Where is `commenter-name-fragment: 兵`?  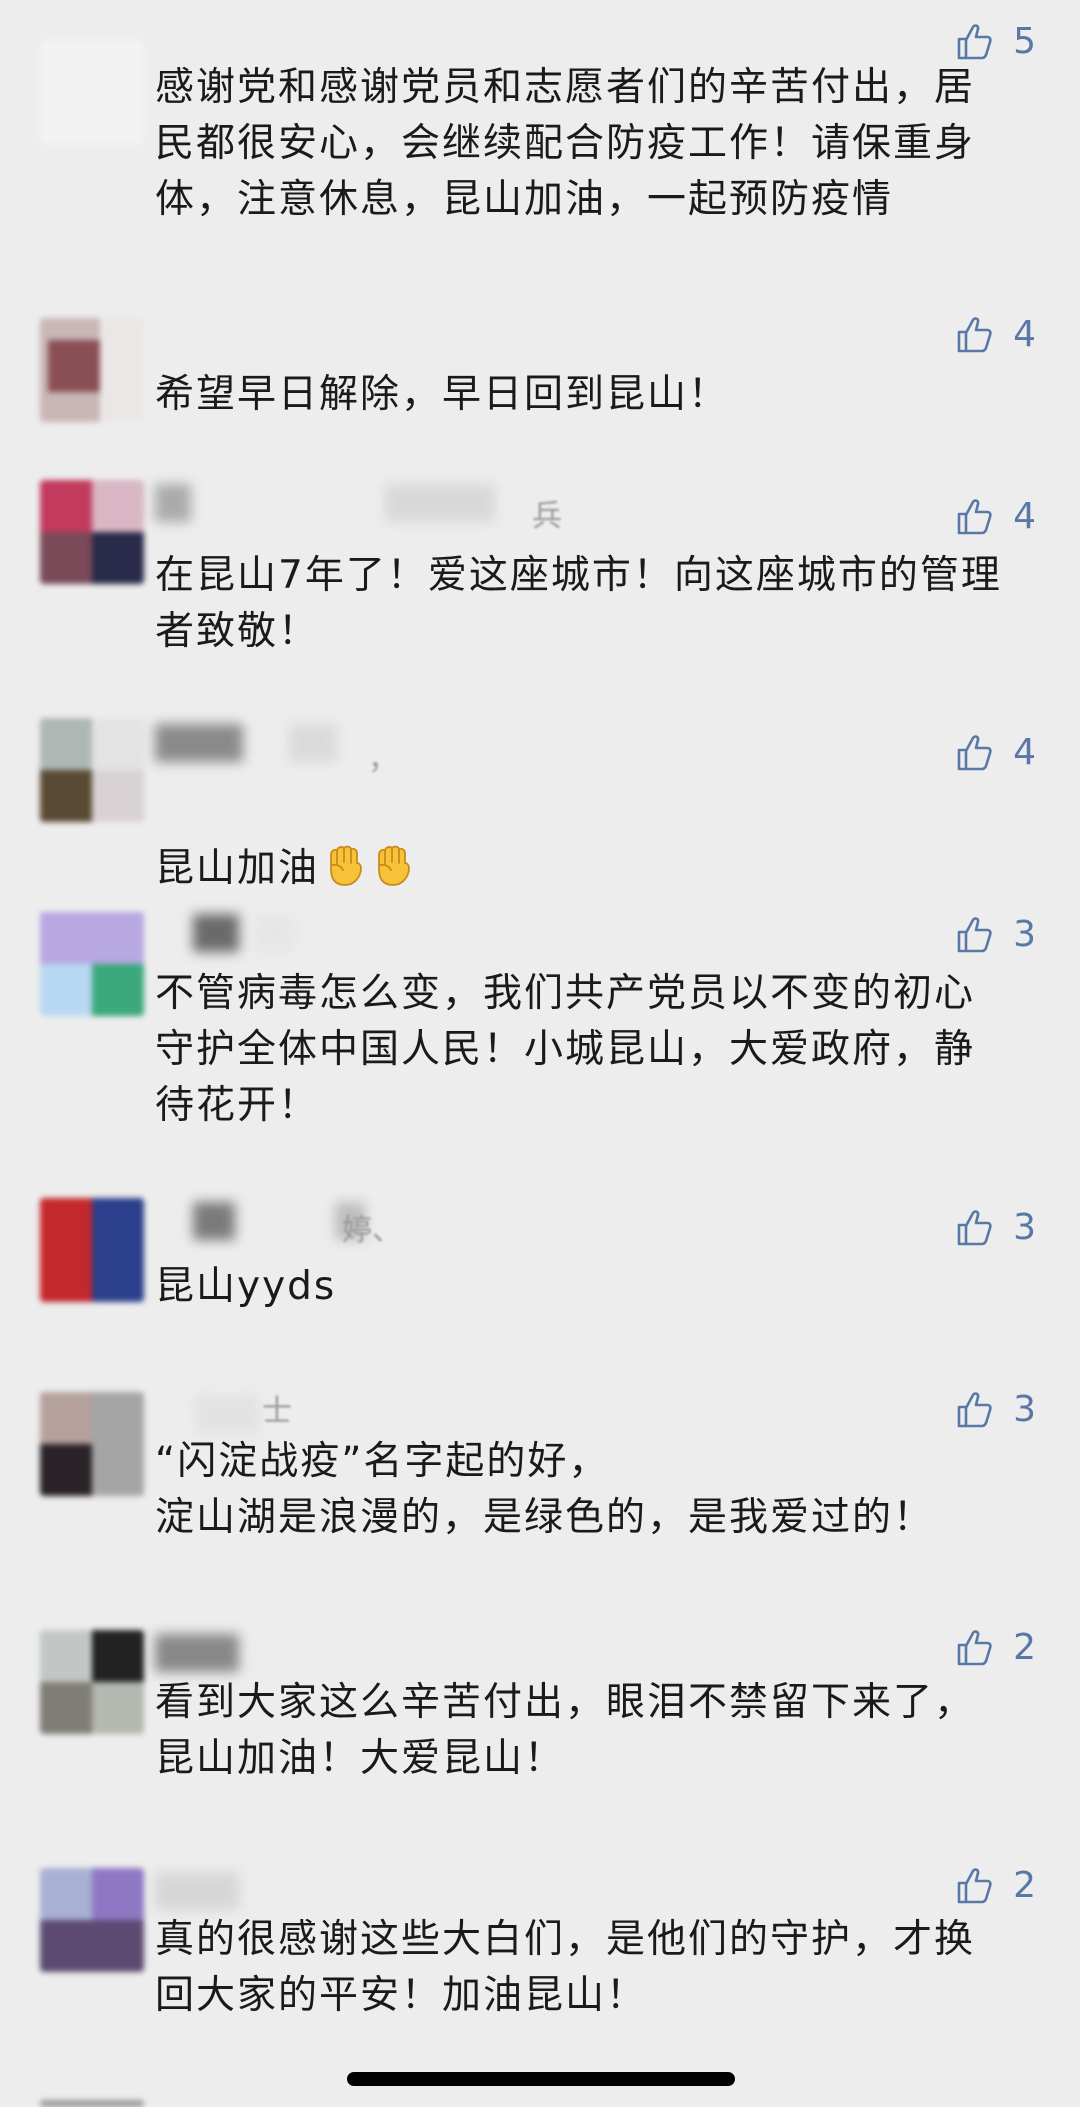 commenter-name-fragment: 兵 is located at coordinates (547, 516).